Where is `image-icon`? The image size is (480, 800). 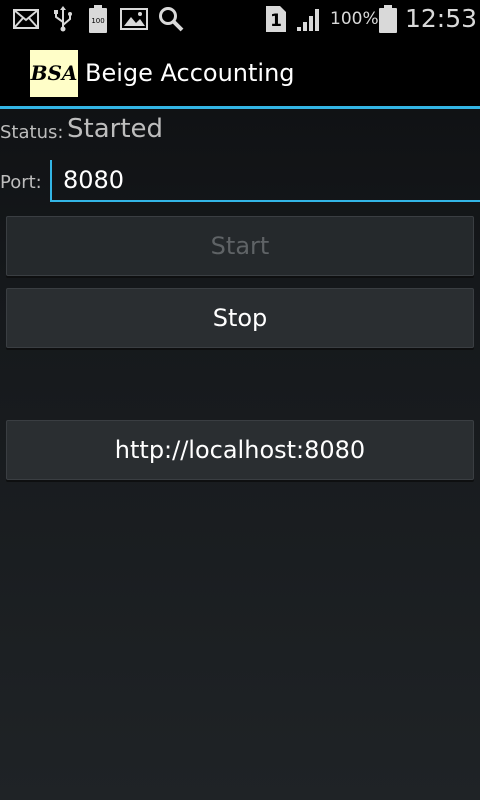
image-icon is located at coordinates (134, 19).